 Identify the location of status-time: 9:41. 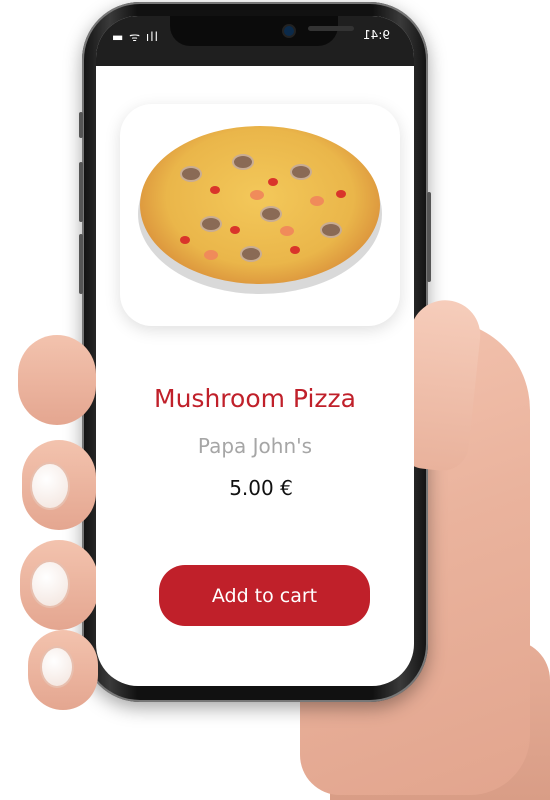
(376, 35).